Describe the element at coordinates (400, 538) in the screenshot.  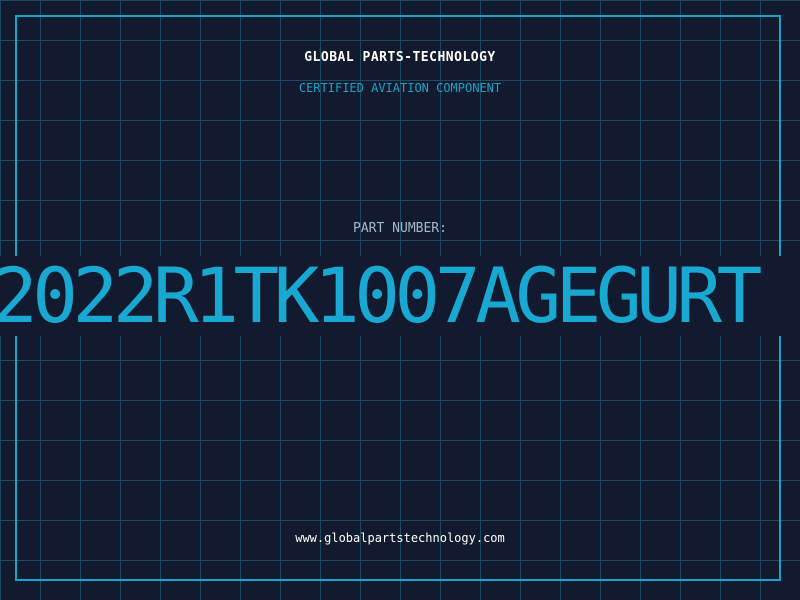
I see `website-url: www.globalpartstechnology.com` at that location.